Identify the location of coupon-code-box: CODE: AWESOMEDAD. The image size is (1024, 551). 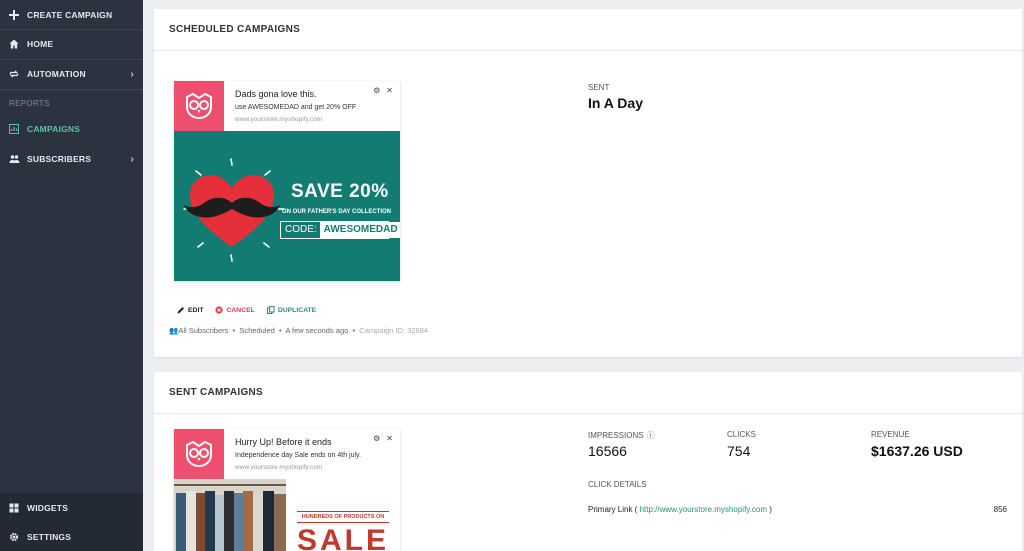
(340, 230).